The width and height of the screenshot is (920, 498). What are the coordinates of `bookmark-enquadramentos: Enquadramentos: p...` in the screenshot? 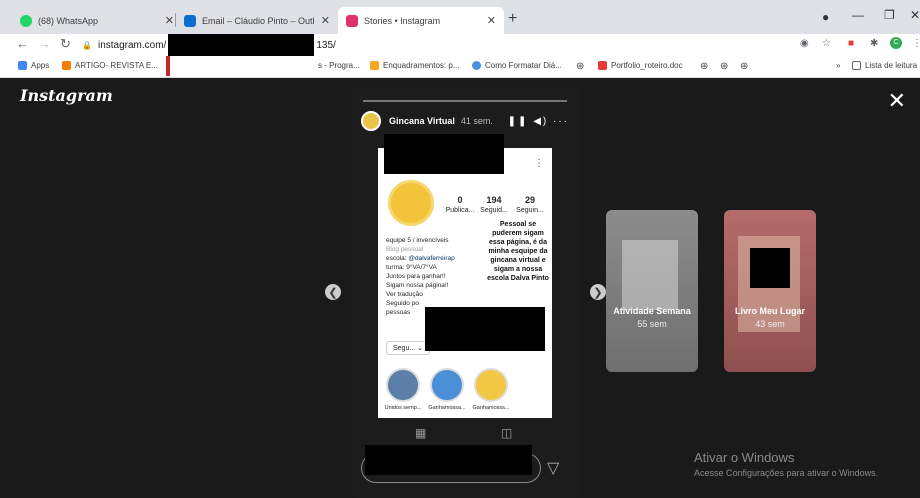 It's located at (415, 65).